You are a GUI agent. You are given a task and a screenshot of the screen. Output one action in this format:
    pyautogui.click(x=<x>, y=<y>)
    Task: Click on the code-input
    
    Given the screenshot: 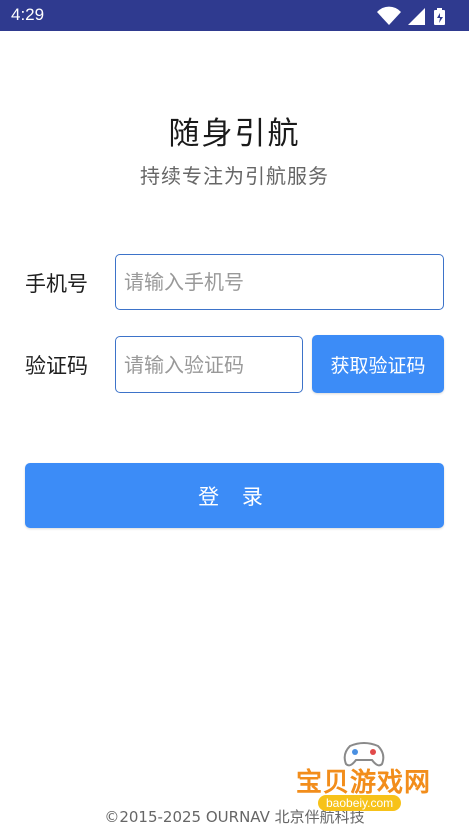 What is the action you would take?
    pyautogui.click(x=209, y=364)
    